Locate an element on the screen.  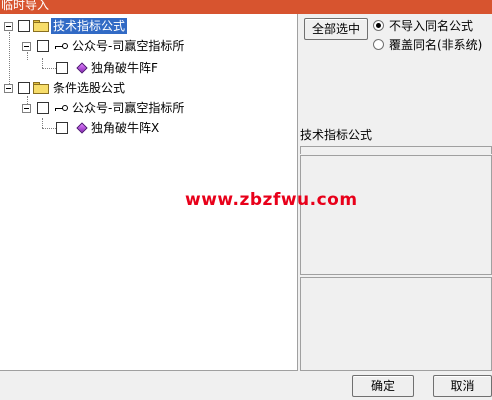
title-bar: 临时导入 is located at coordinates (246, 7).